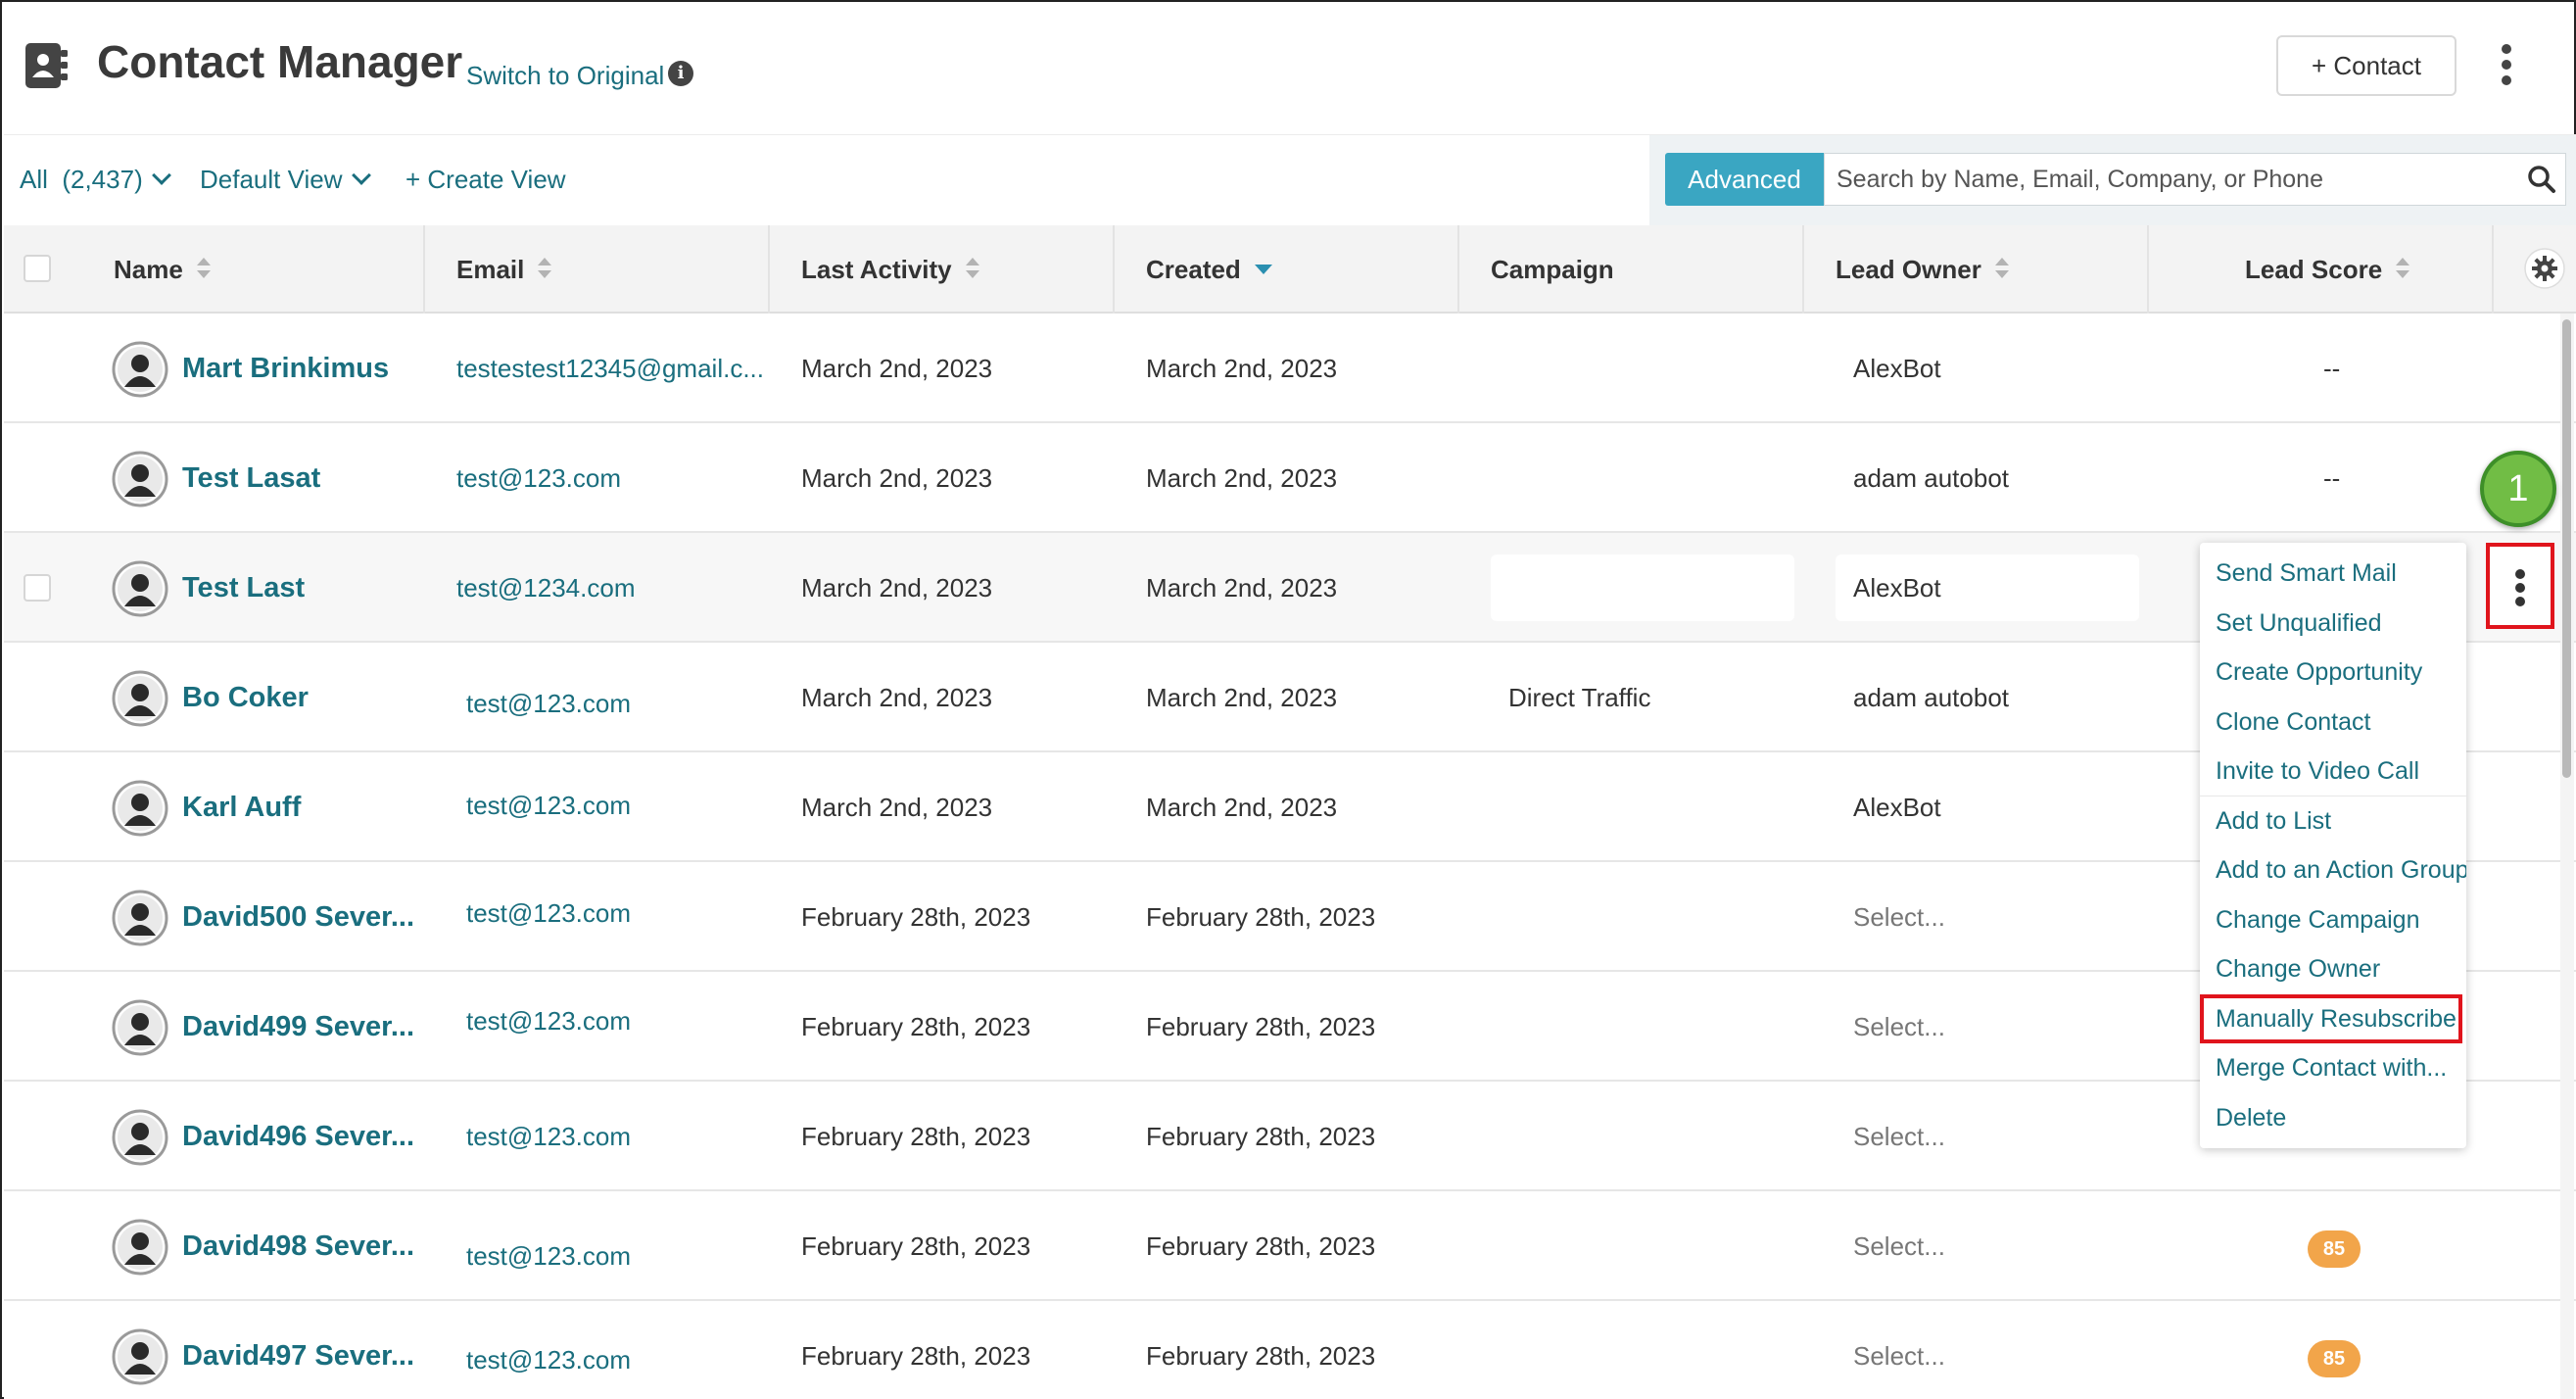  What do you see at coordinates (2332, 368) in the screenshot?
I see `lead-score-value: --` at bounding box center [2332, 368].